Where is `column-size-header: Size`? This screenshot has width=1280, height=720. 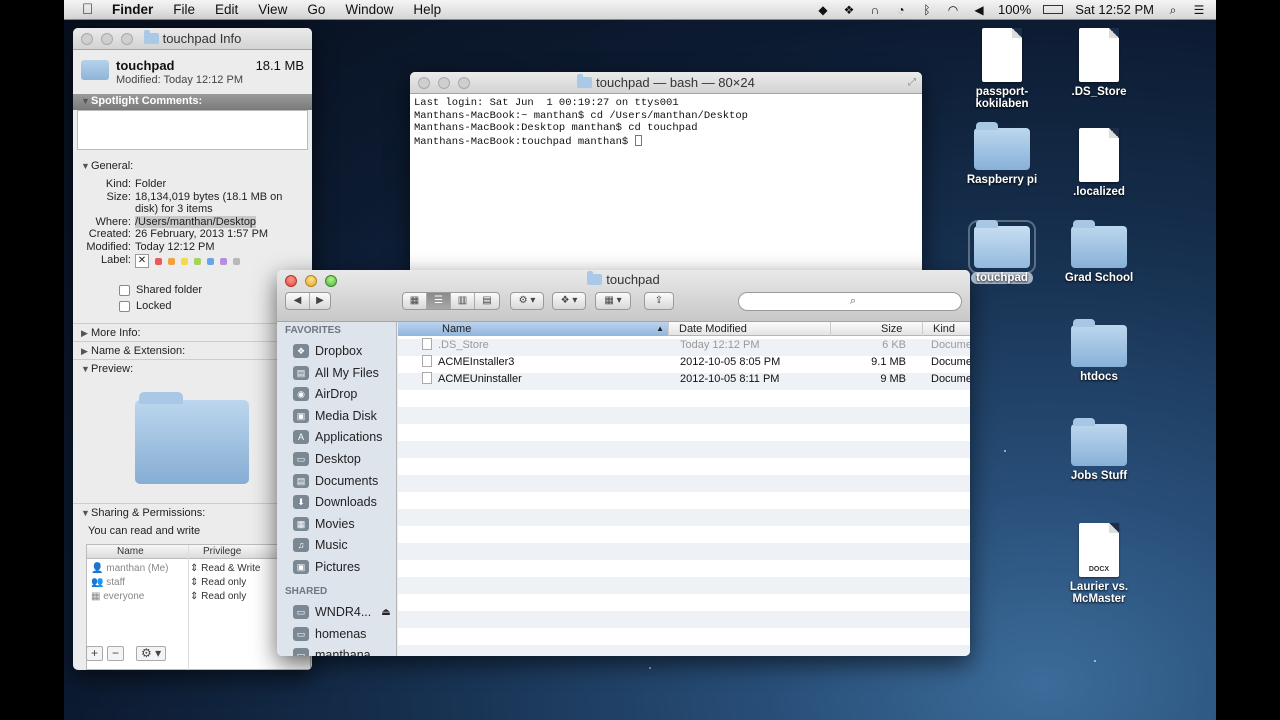
column-size-header: Size is located at coordinates (876, 329).